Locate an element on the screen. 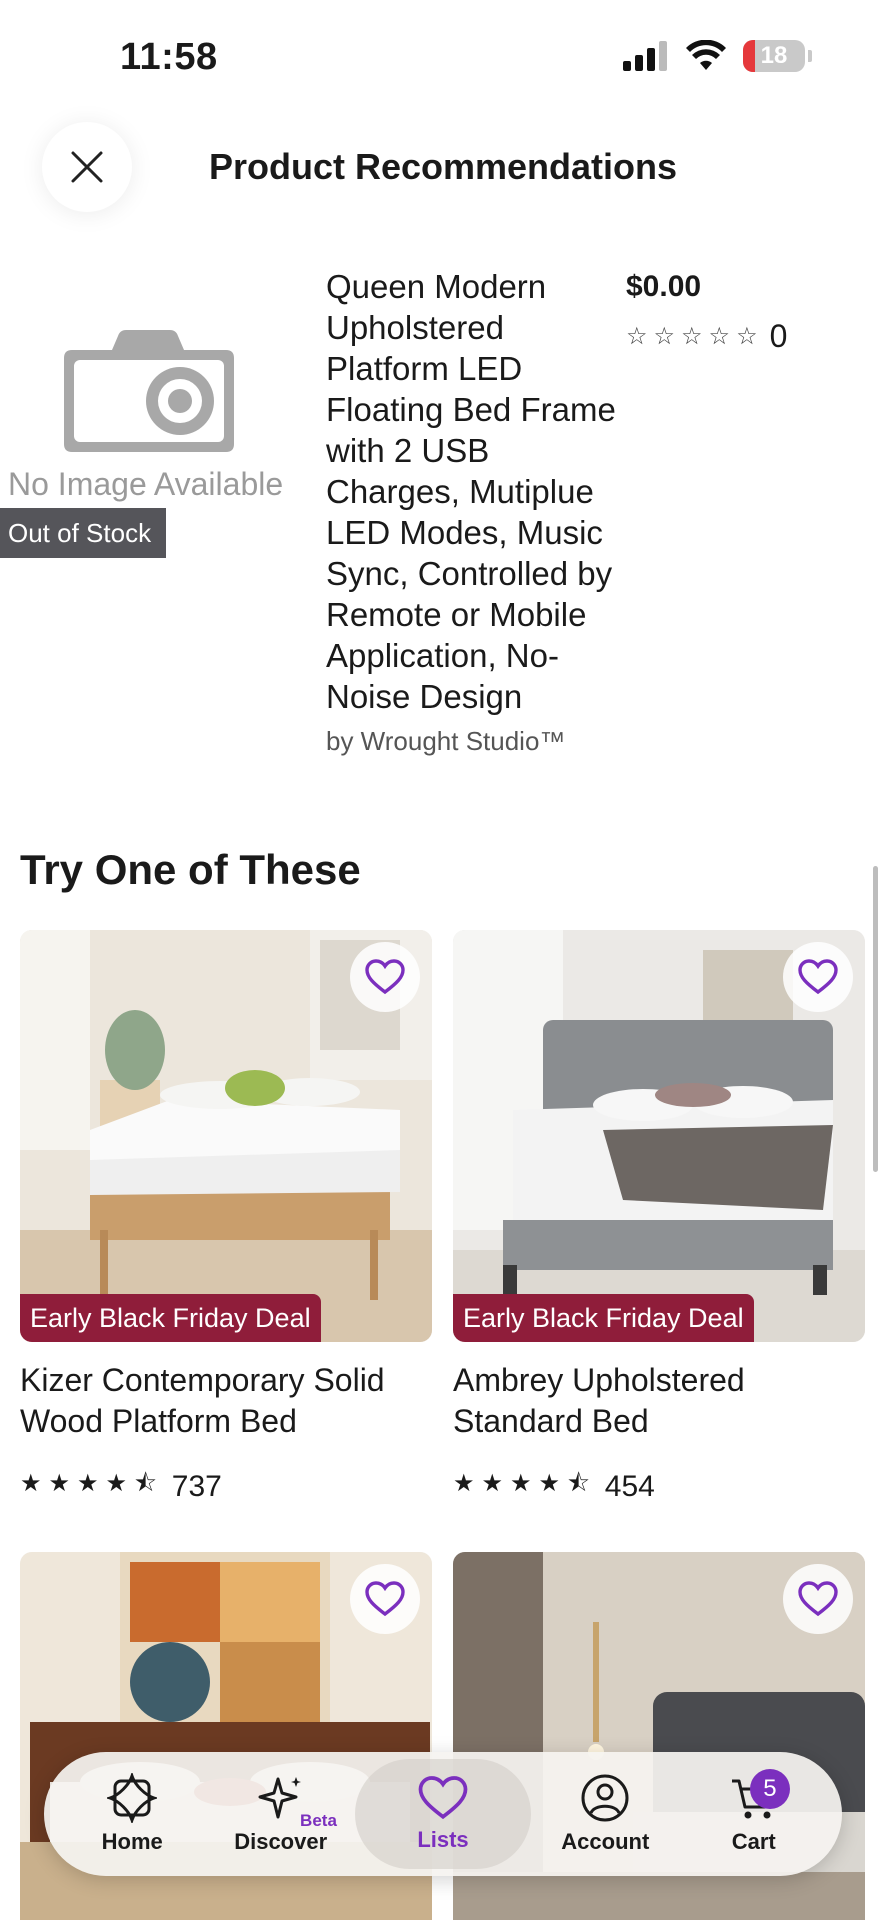 This screenshot has height=1920, width=886. out-of-stock-badge: Out of Stock is located at coordinates (83, 533).